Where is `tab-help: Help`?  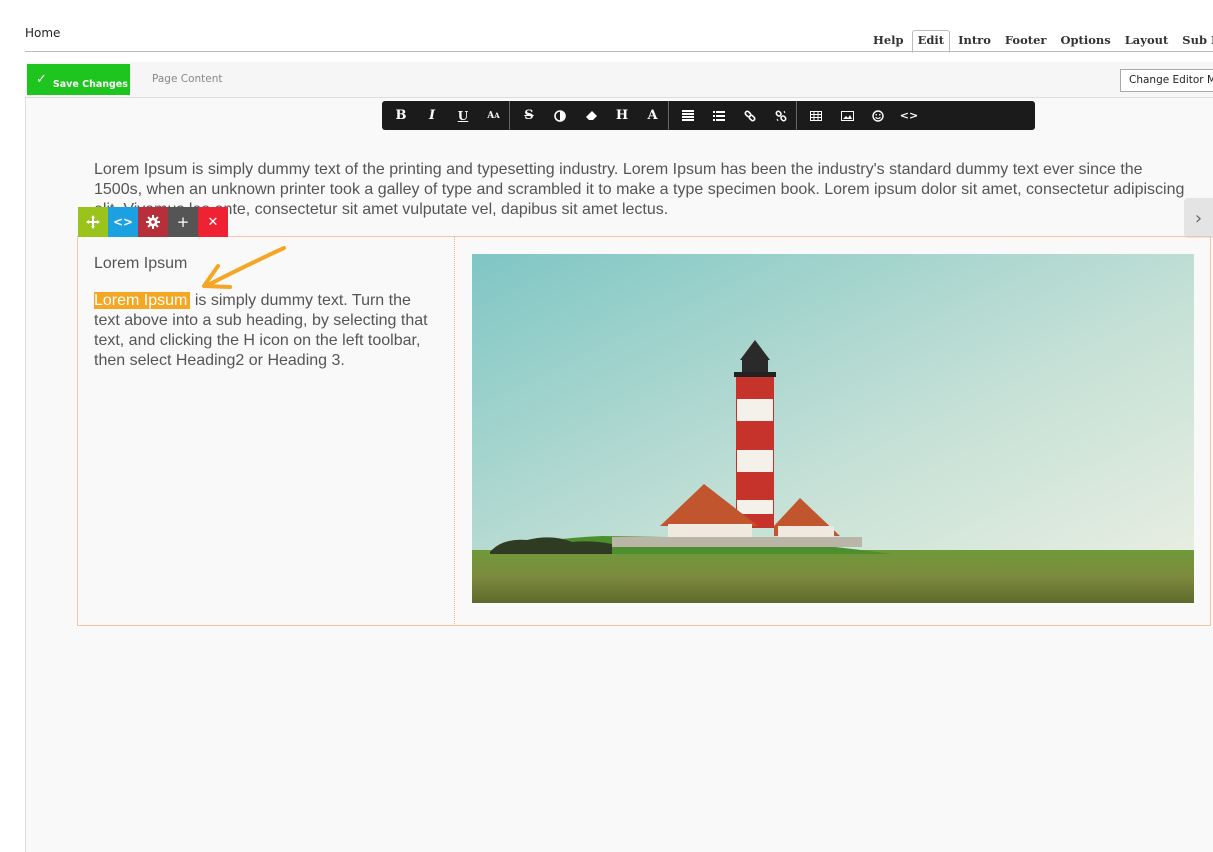 tab-help: Help is located at coordinates (888, 41).